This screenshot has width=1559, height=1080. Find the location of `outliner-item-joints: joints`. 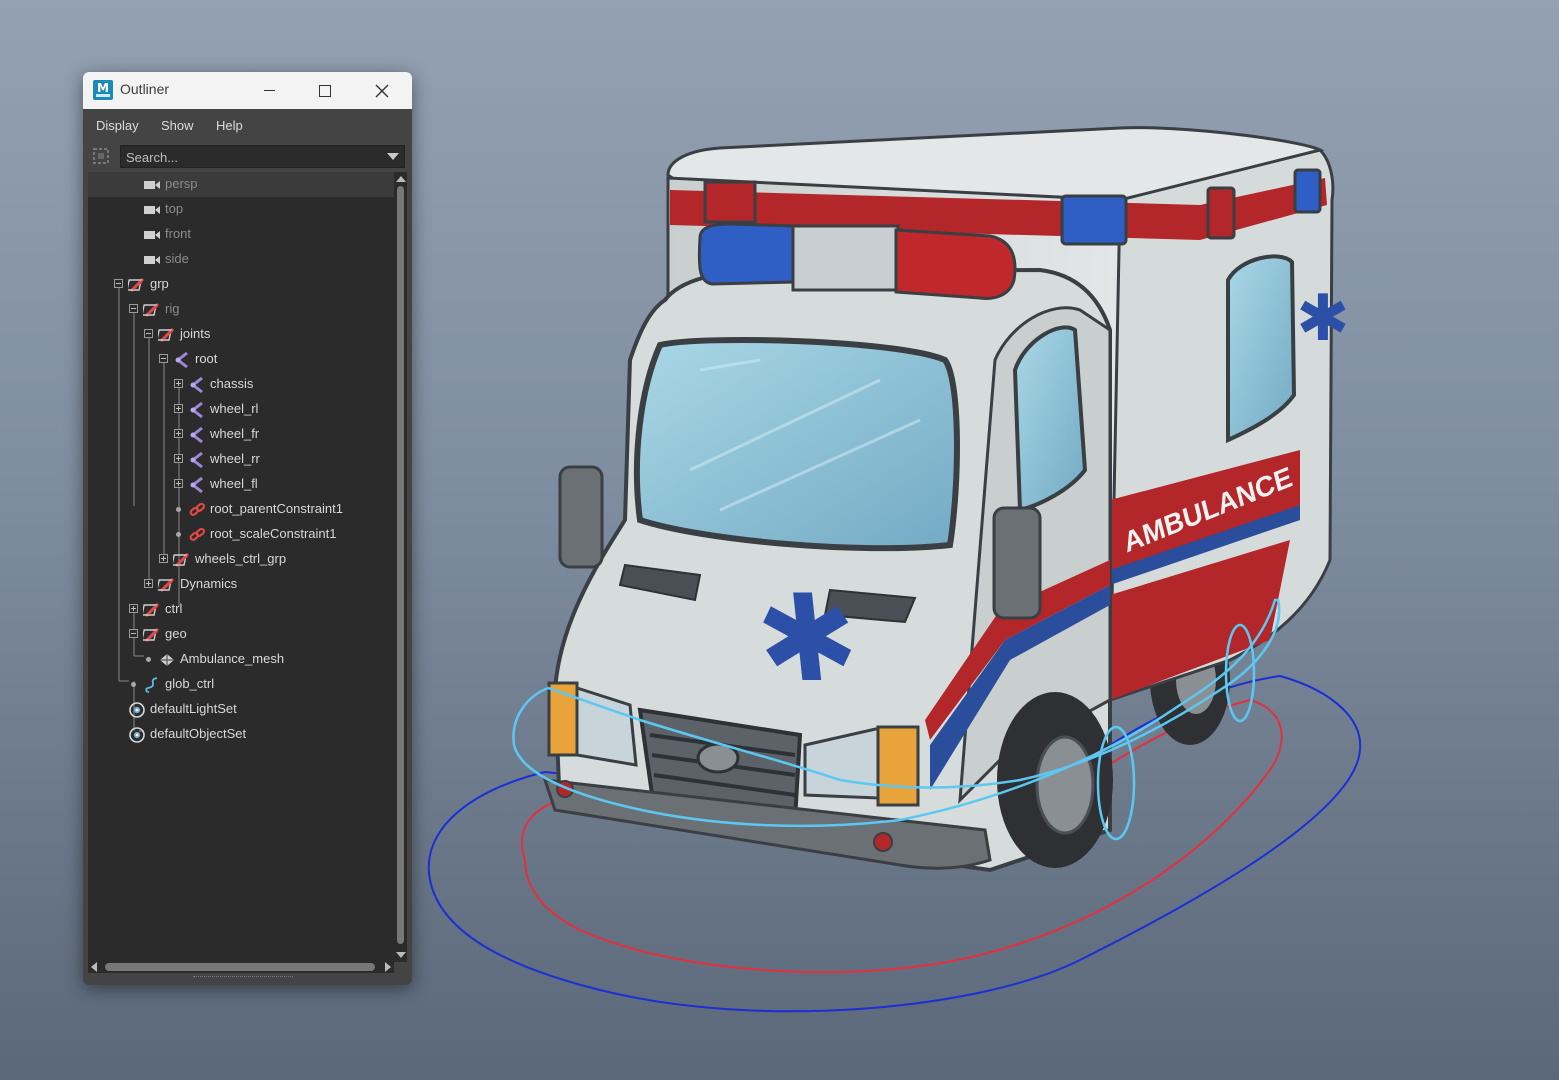

outliner-item-joints: joints is located at coordinates (241, 334).